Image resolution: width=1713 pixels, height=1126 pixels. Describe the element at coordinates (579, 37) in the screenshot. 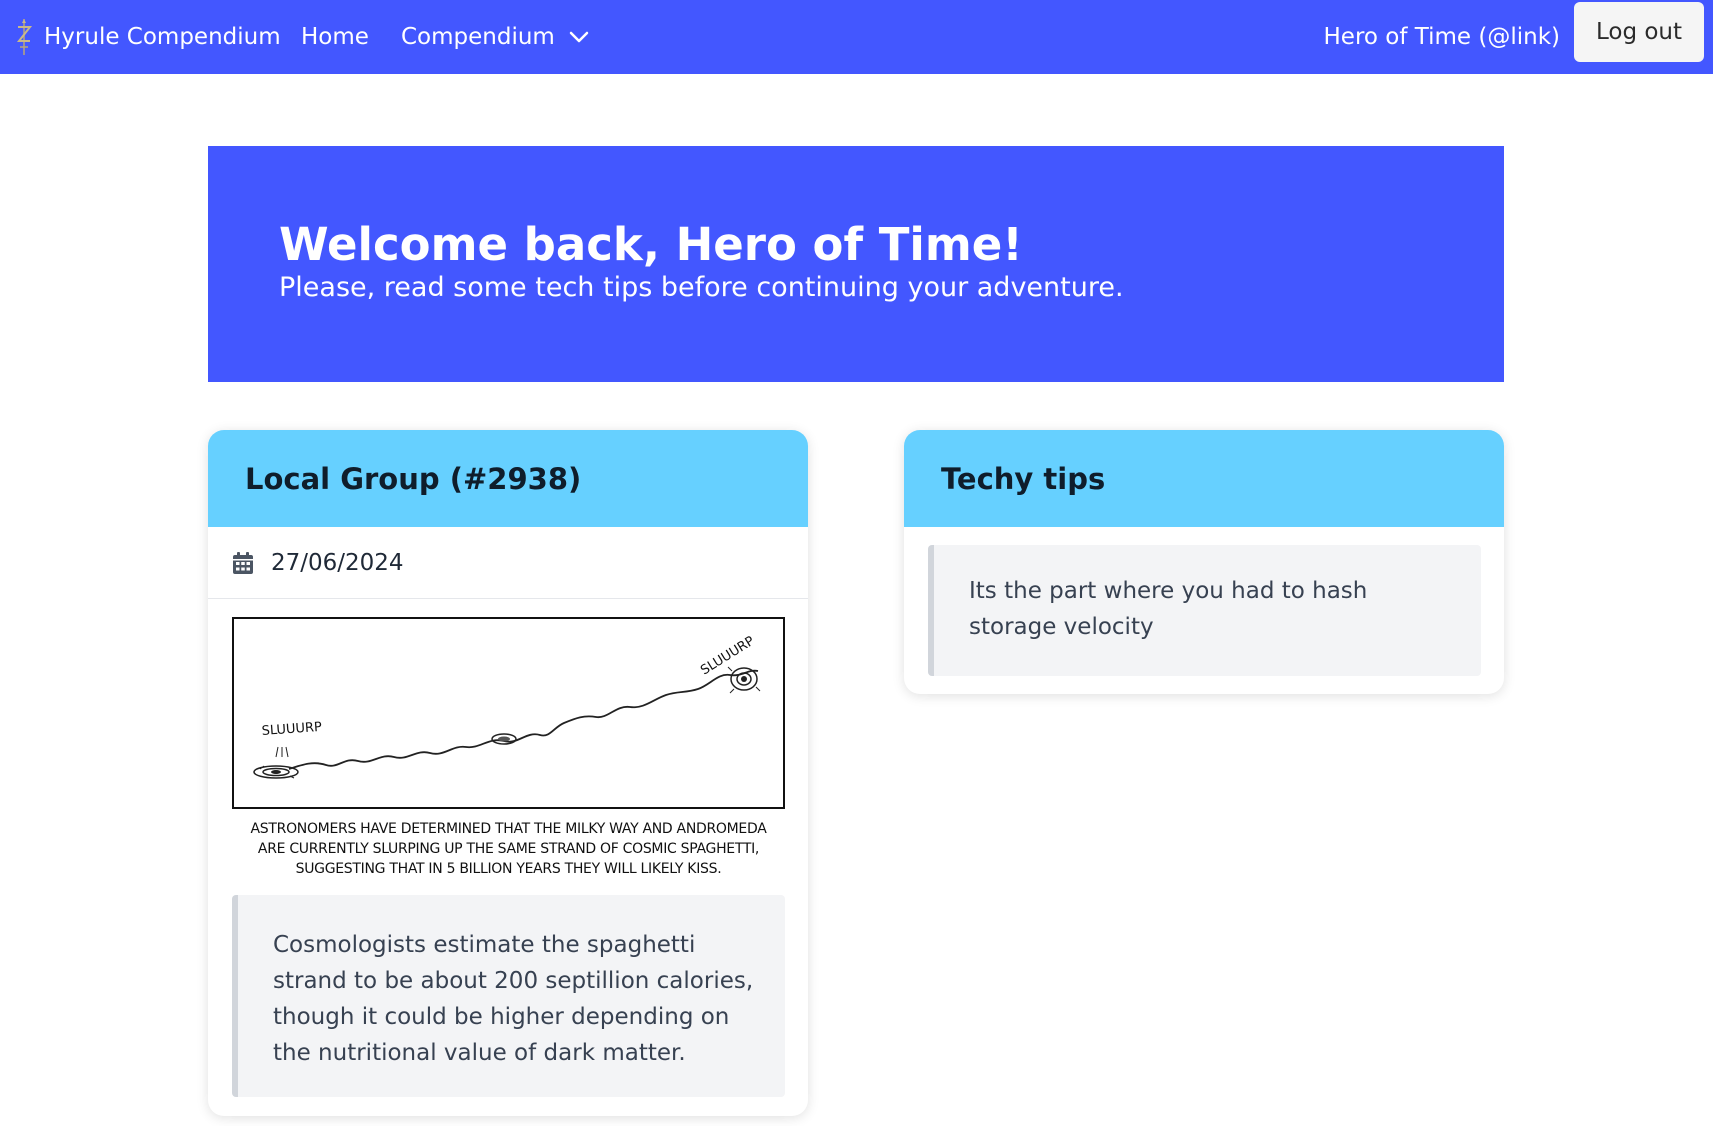

I see `chevron-down-icon` at that location.